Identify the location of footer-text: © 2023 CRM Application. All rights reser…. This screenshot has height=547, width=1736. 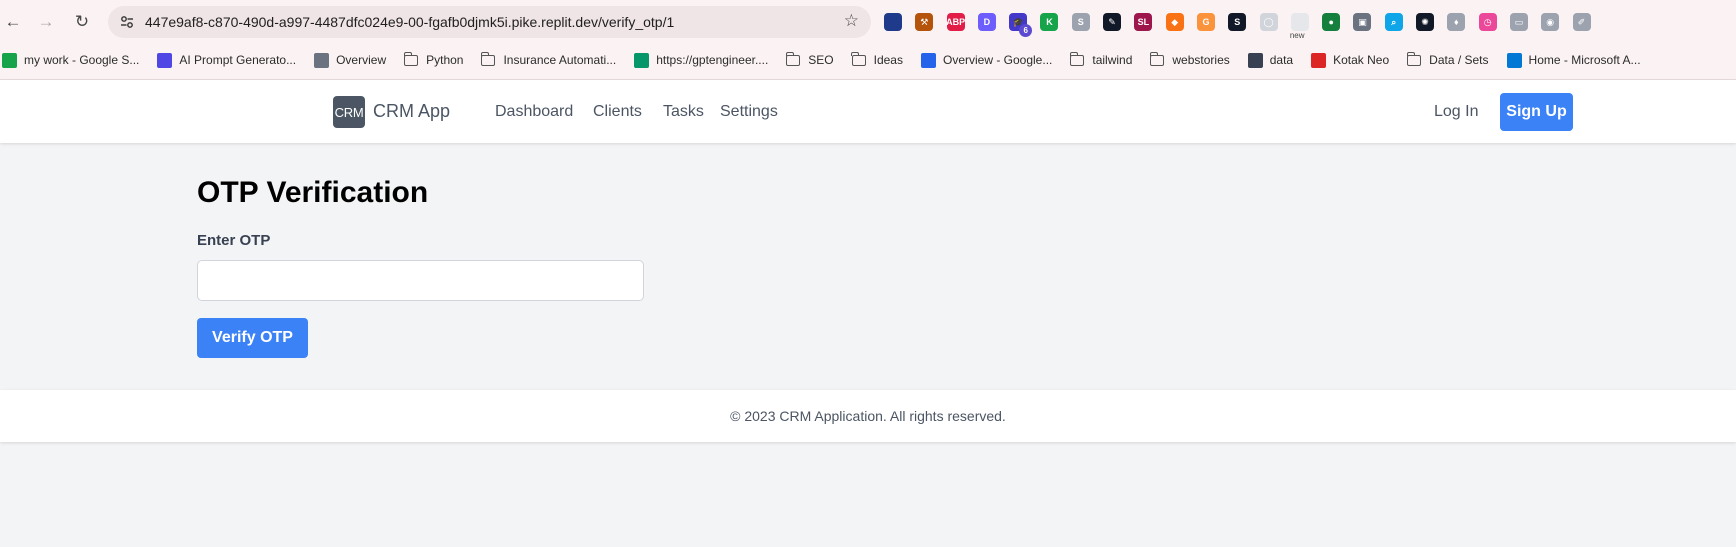
(868, 416).